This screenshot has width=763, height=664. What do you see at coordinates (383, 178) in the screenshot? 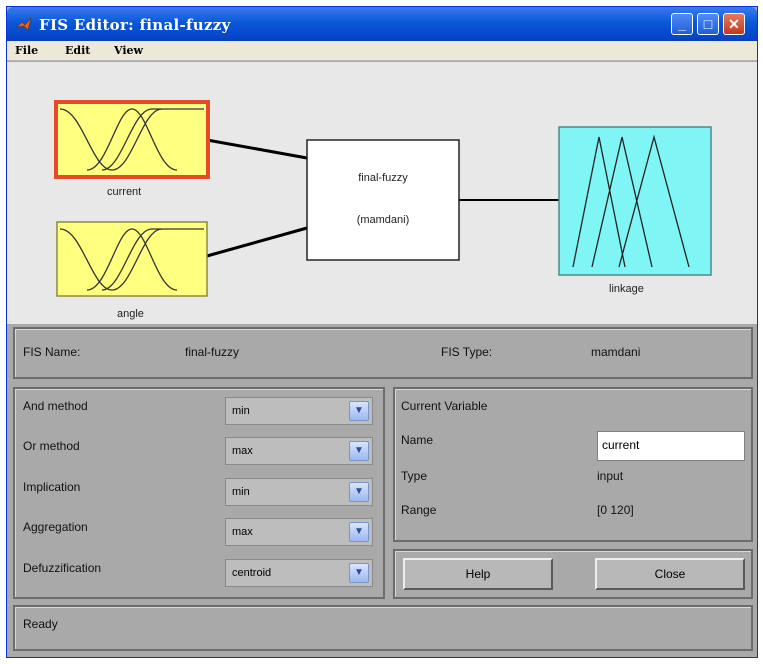
I see `system-name-label: final-fuzzy` at bounding box center [383, 178].